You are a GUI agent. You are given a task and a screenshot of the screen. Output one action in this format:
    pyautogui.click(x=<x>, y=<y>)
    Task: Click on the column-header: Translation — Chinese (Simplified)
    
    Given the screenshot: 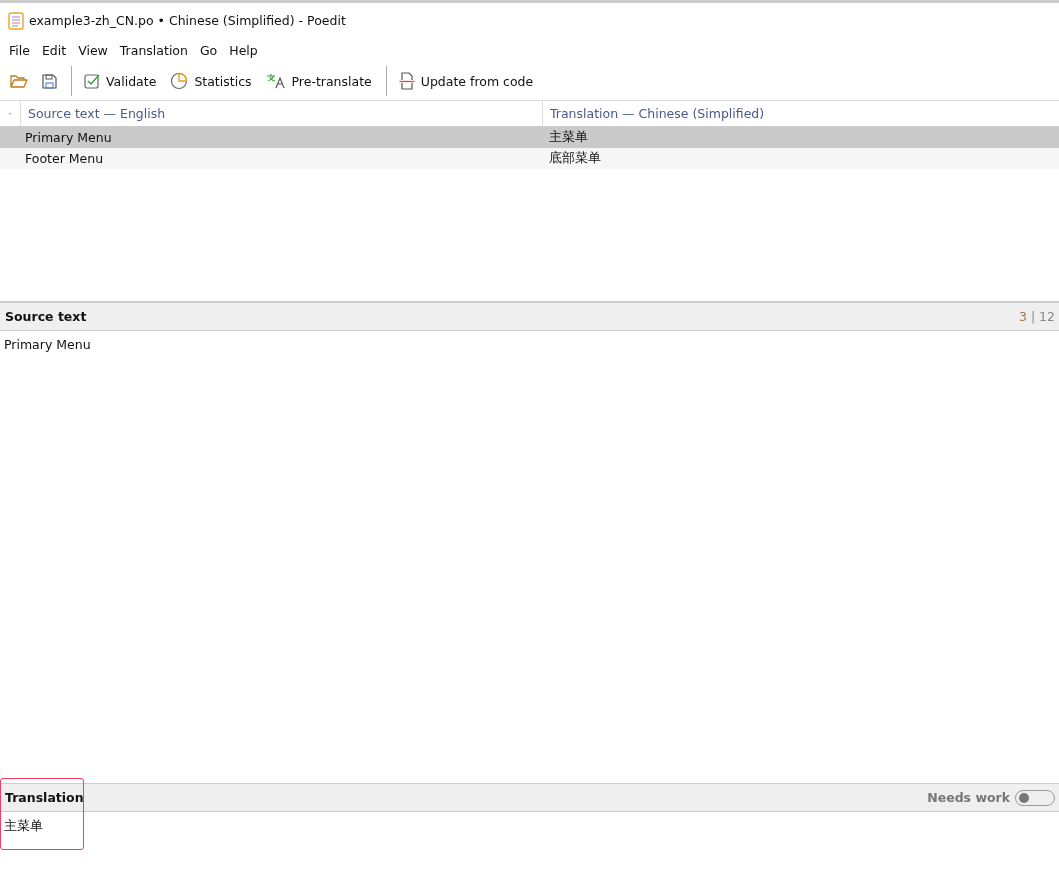 What is the action you would take?
    pyautogui.click(x=654, y=113)
    